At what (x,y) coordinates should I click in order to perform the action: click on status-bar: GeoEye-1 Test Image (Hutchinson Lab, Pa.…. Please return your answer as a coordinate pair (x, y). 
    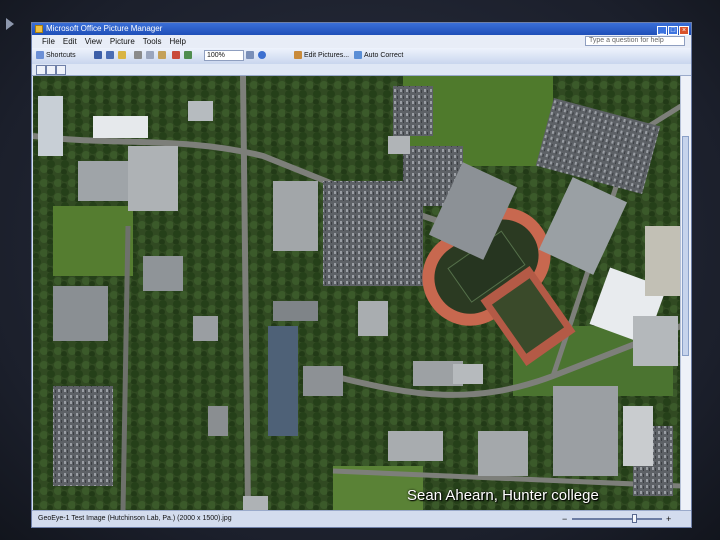
    Looking at the image, I should click on (361, 518).